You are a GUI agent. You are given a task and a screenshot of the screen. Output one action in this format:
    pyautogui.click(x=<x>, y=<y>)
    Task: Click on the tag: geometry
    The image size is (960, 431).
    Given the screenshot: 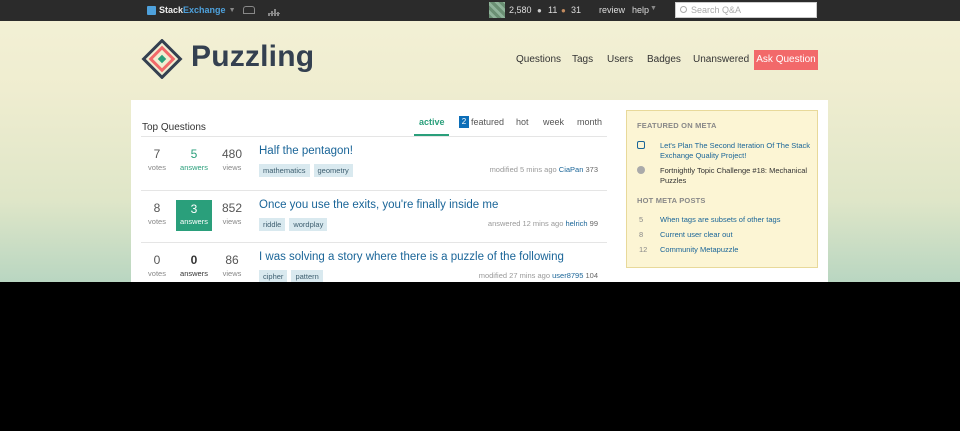 What is the action you would take?
    pyautogui.click(x=333, y=170)
    